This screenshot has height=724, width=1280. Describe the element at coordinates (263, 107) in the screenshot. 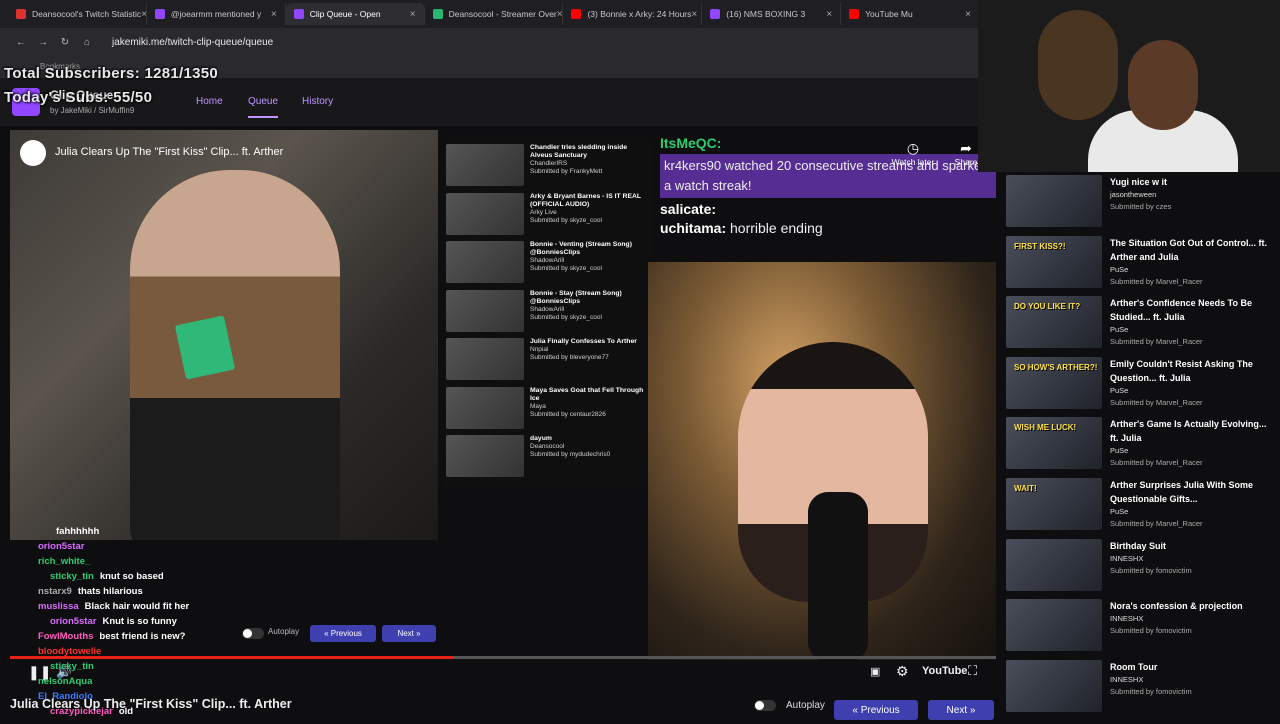

I see `nav-queue-link: Queue` at that location.